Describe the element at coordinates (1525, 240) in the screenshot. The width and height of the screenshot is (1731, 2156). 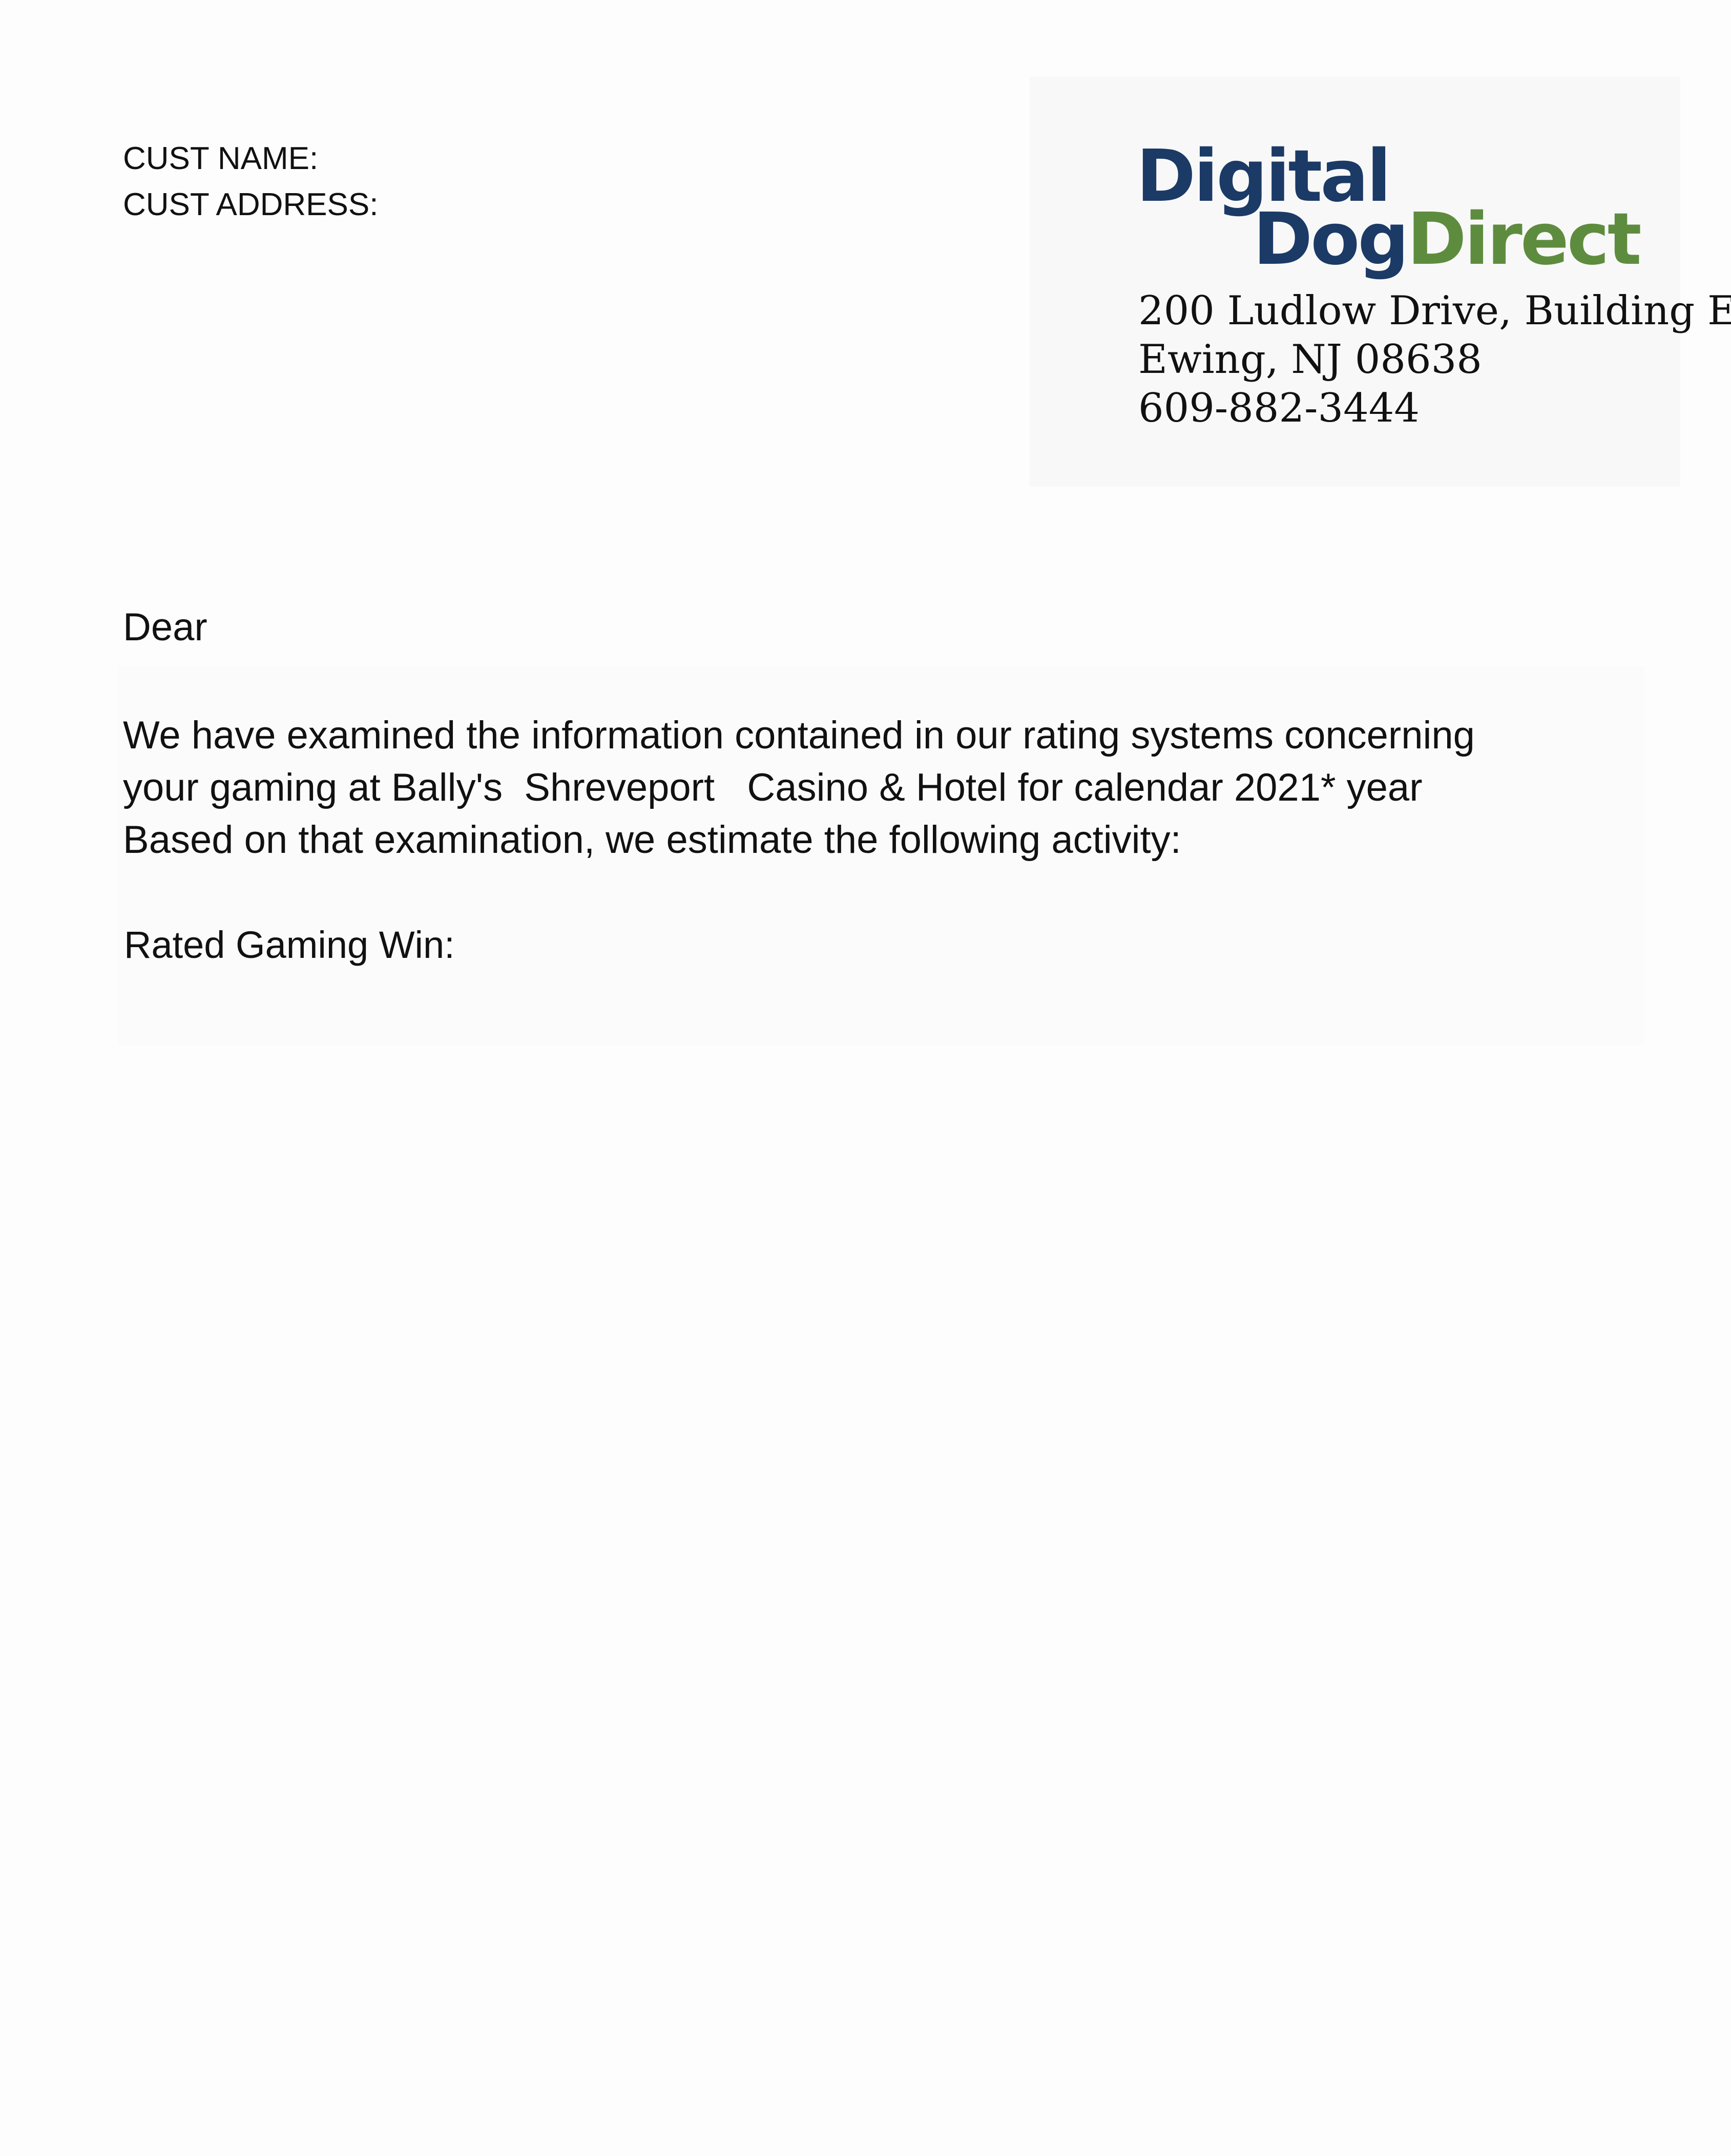
I see `logo-word-direct: Direct` at that location.